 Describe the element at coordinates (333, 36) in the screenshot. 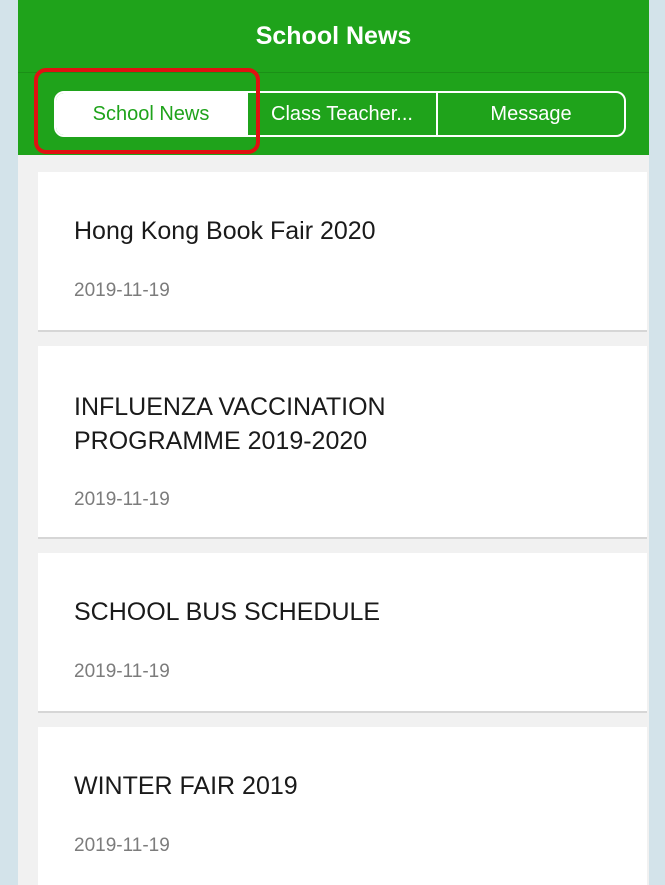

I see `page-title: School News` at that location.